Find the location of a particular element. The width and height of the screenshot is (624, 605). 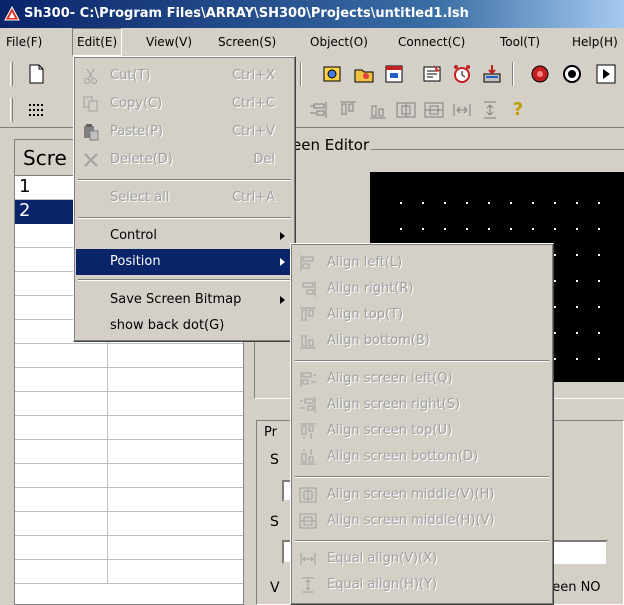

menu-edit: Edit(E) is located at coordinates (97, 42).